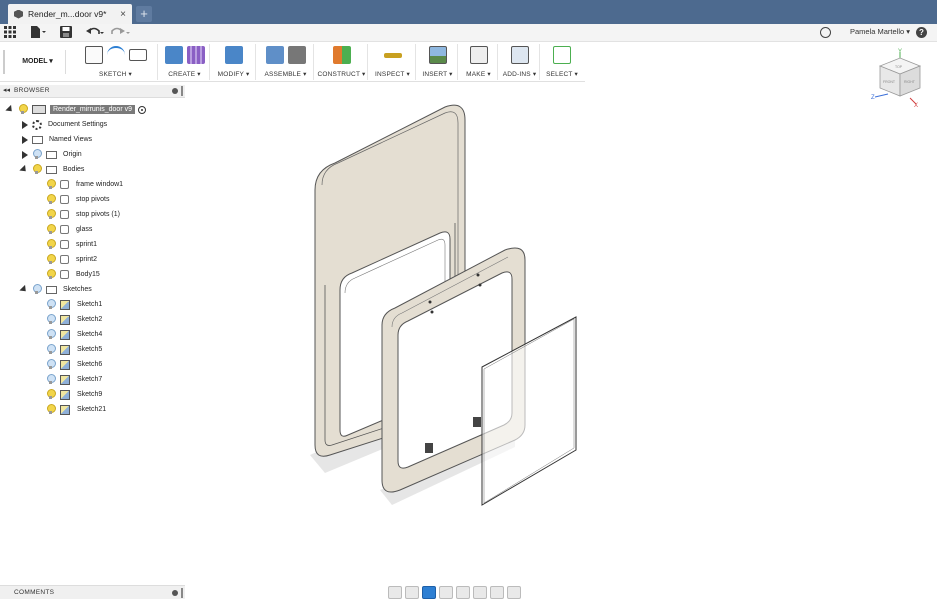 This screenshot has width=937, height=600. What do you see at coordinates (73, 274) in the screenshot?
I see `browser-item-body: Body15` at bounding box center [73, 274].